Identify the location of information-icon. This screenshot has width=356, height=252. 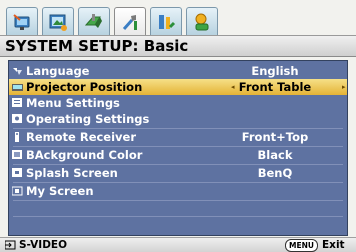
(202, 22).